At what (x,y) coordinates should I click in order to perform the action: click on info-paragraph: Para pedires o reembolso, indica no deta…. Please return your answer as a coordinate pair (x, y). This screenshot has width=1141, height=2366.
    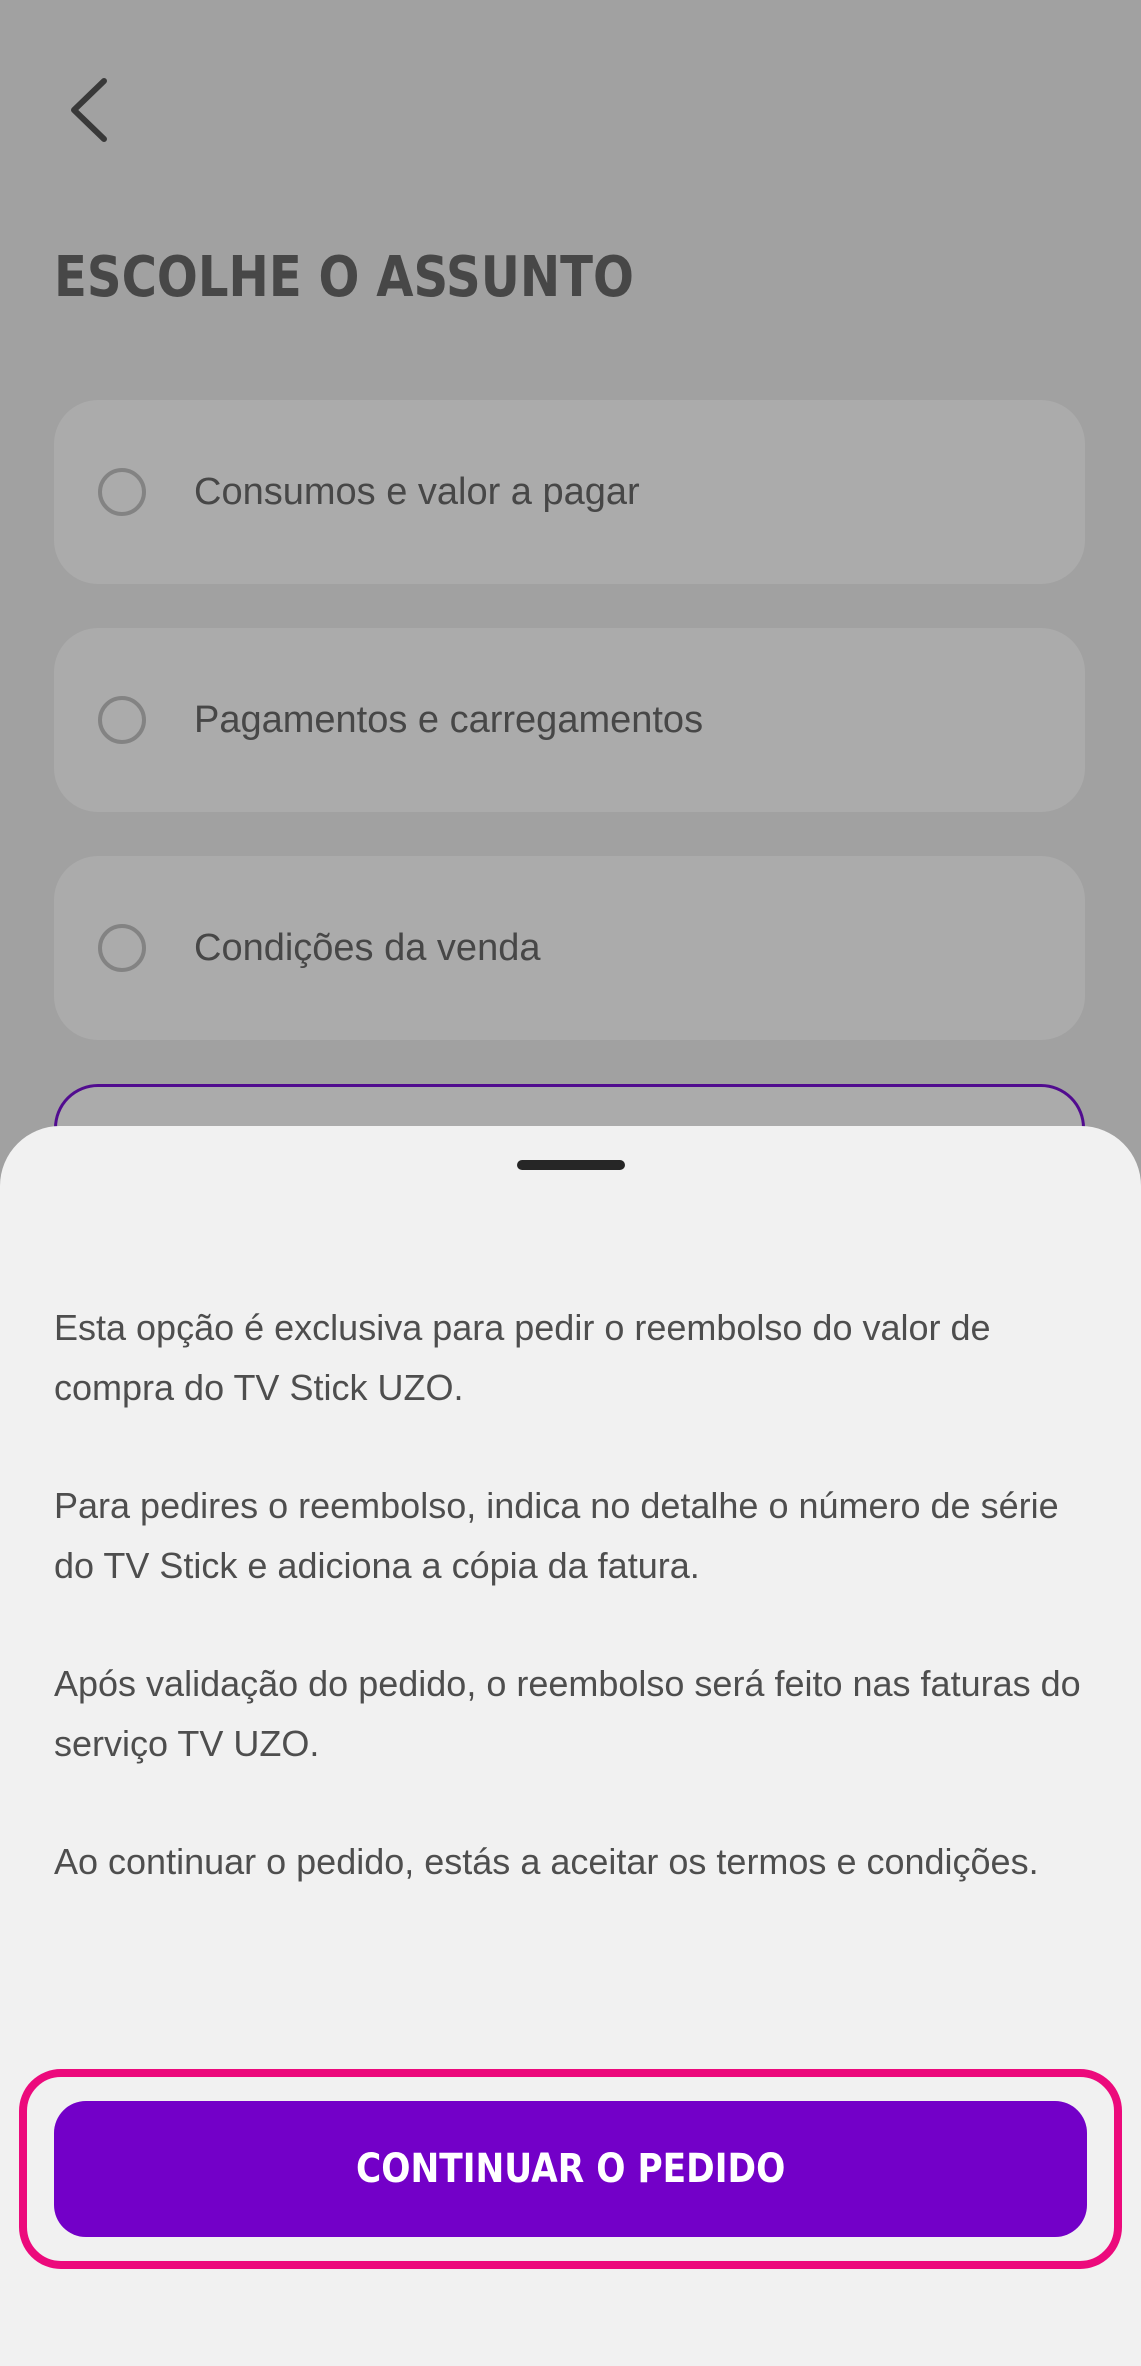
    Looking at the image, I should click on (556, 1535).